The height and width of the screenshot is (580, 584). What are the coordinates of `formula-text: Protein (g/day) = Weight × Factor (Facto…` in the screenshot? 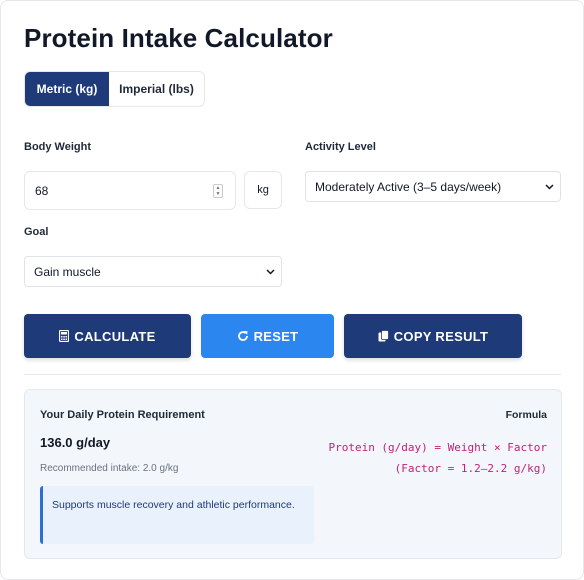 It's located at (437, 458).